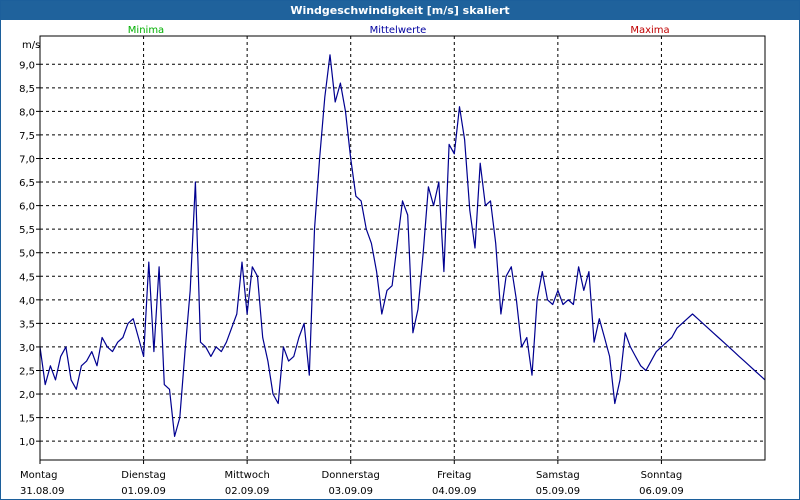  Describe the element at coordinates (27, 254) in the screenshot. I see `y-tick-label: 5,0` at that location.